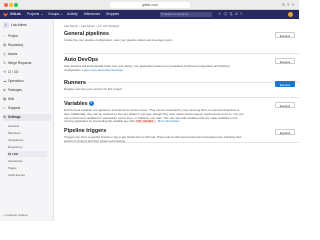 The image size is (320, 240). Describe the element at coordinates (76, 104) in the screenshot. I see `section-title-text: Variables` at that location.